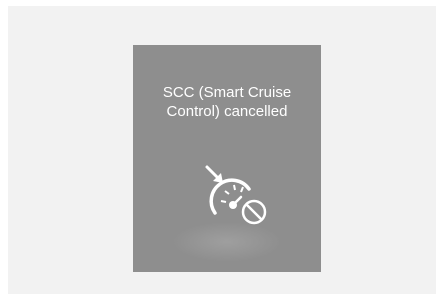 This screenshot has height=304, width=443. What do you see at coordinates (227, 111) in the screenshot?
I see `status-message-line-2: Control) cancelled` at bounding box center [227, 111].